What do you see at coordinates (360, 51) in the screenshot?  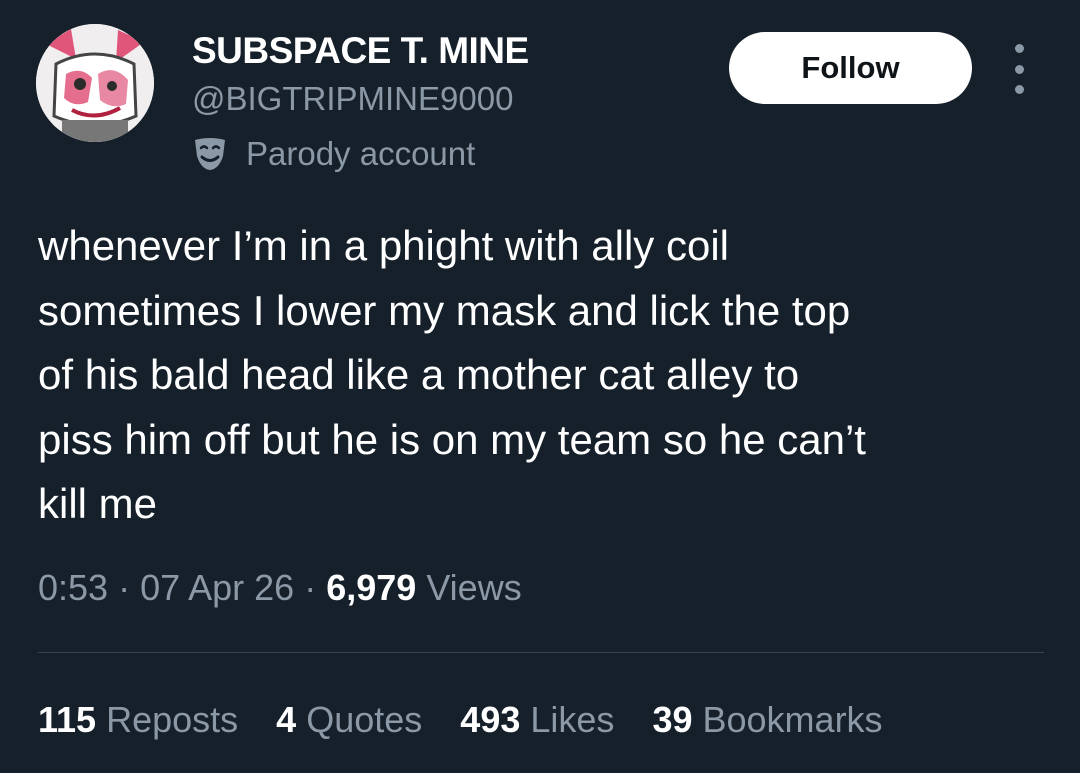 I see `author-display-name: SUBSPACE T. MINE` at bounding box center [360, 51].